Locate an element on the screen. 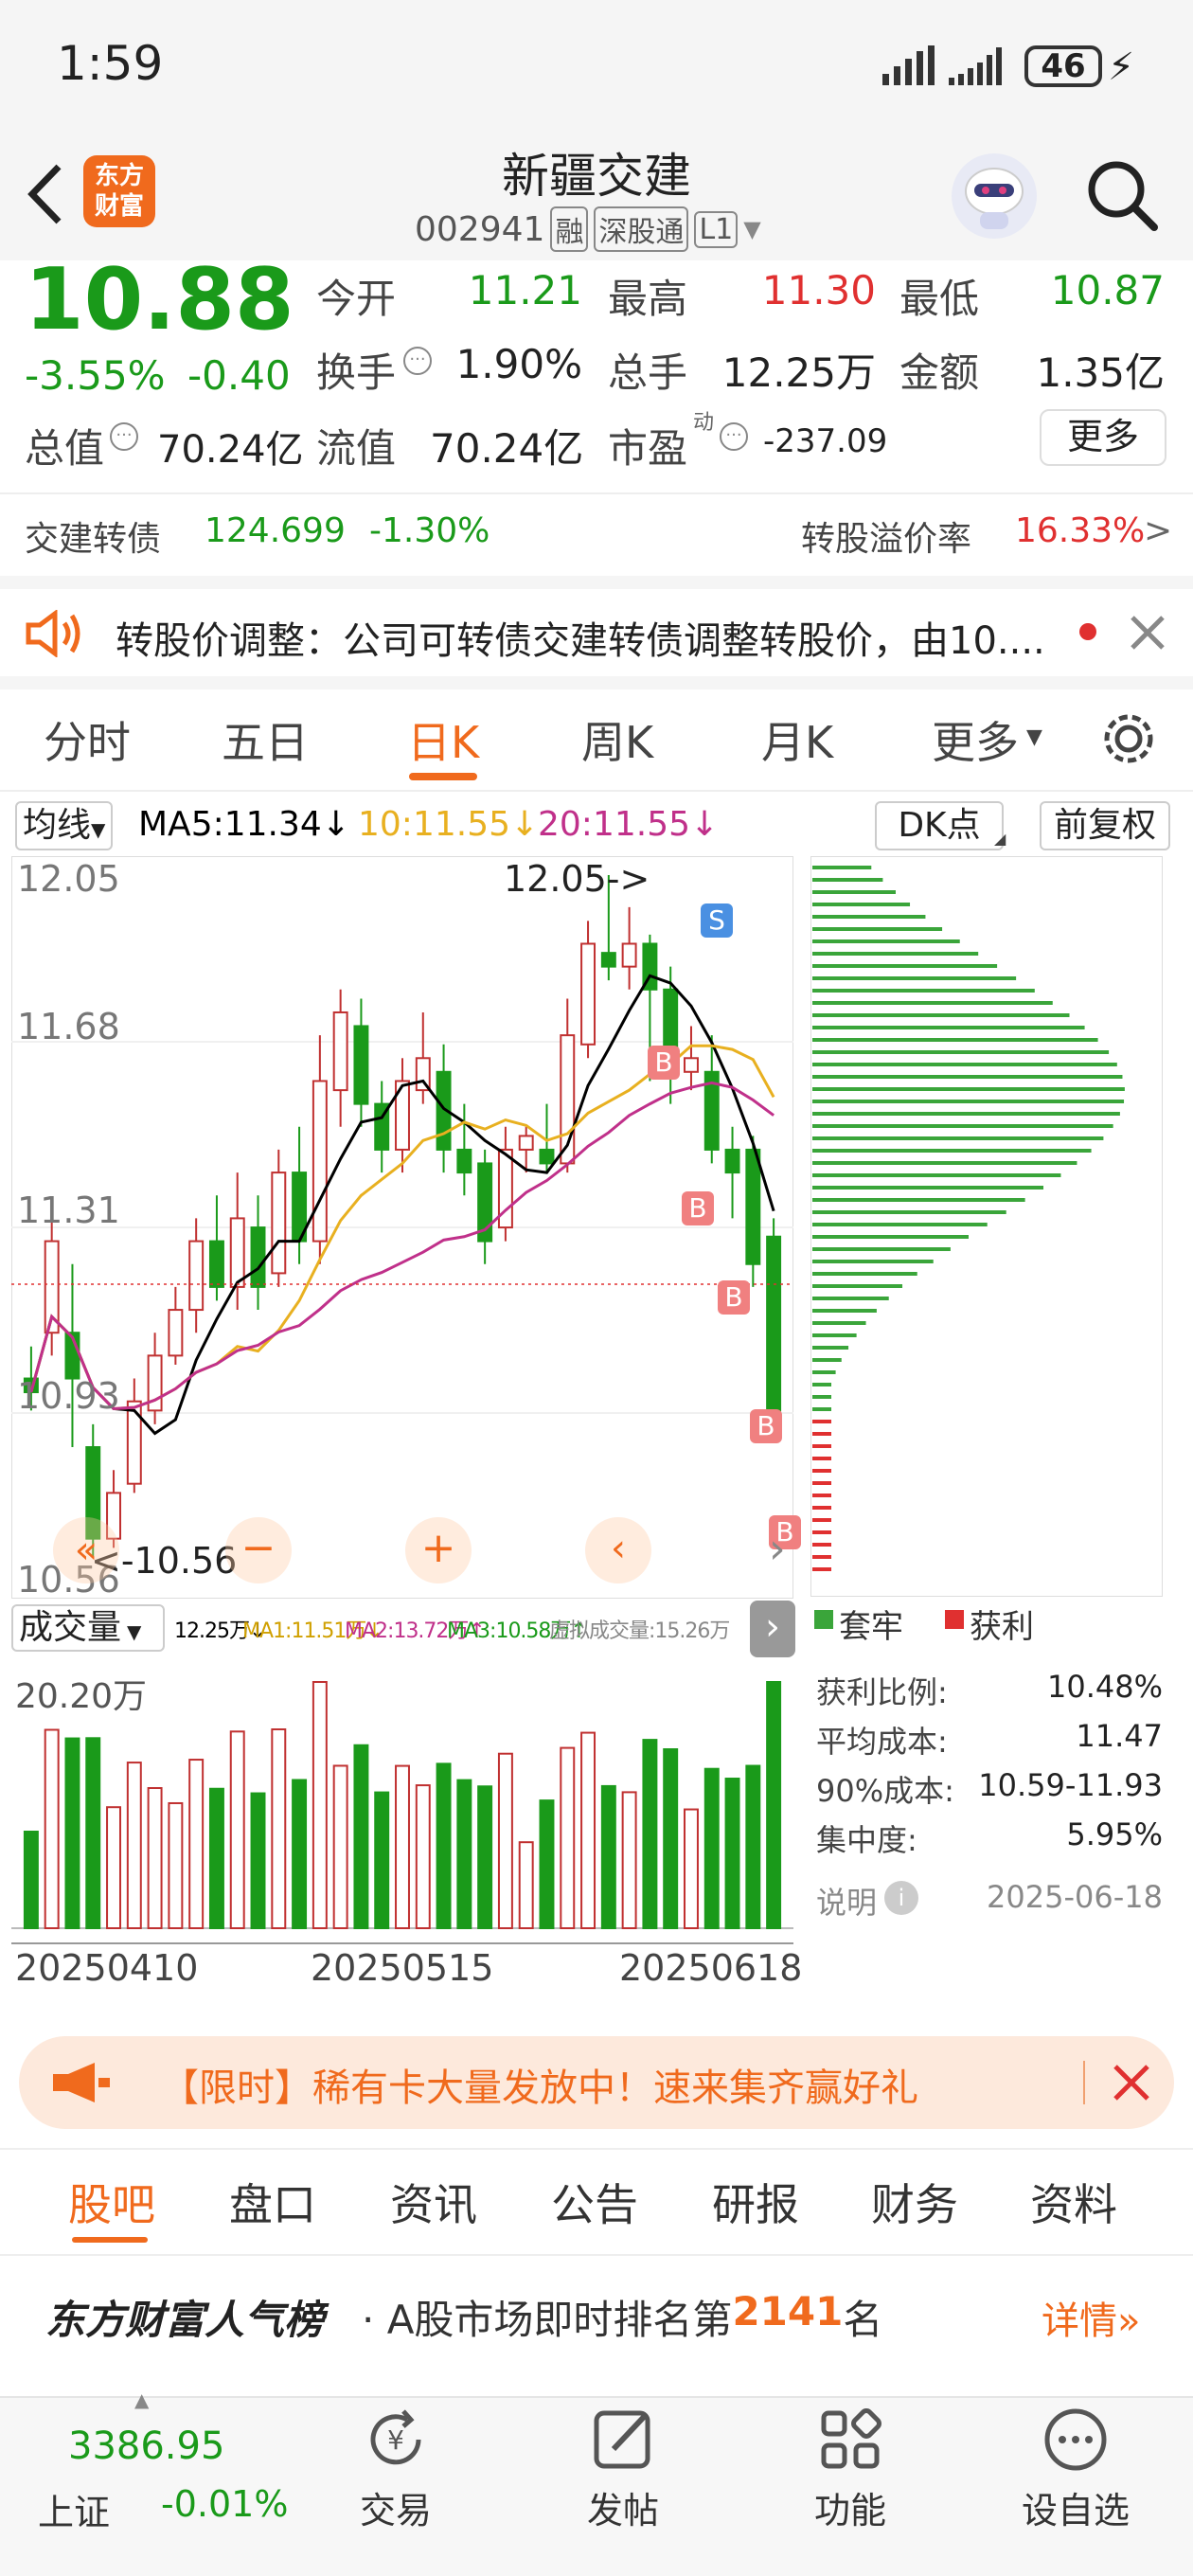  back-icon is located at coordinates (44, 194).